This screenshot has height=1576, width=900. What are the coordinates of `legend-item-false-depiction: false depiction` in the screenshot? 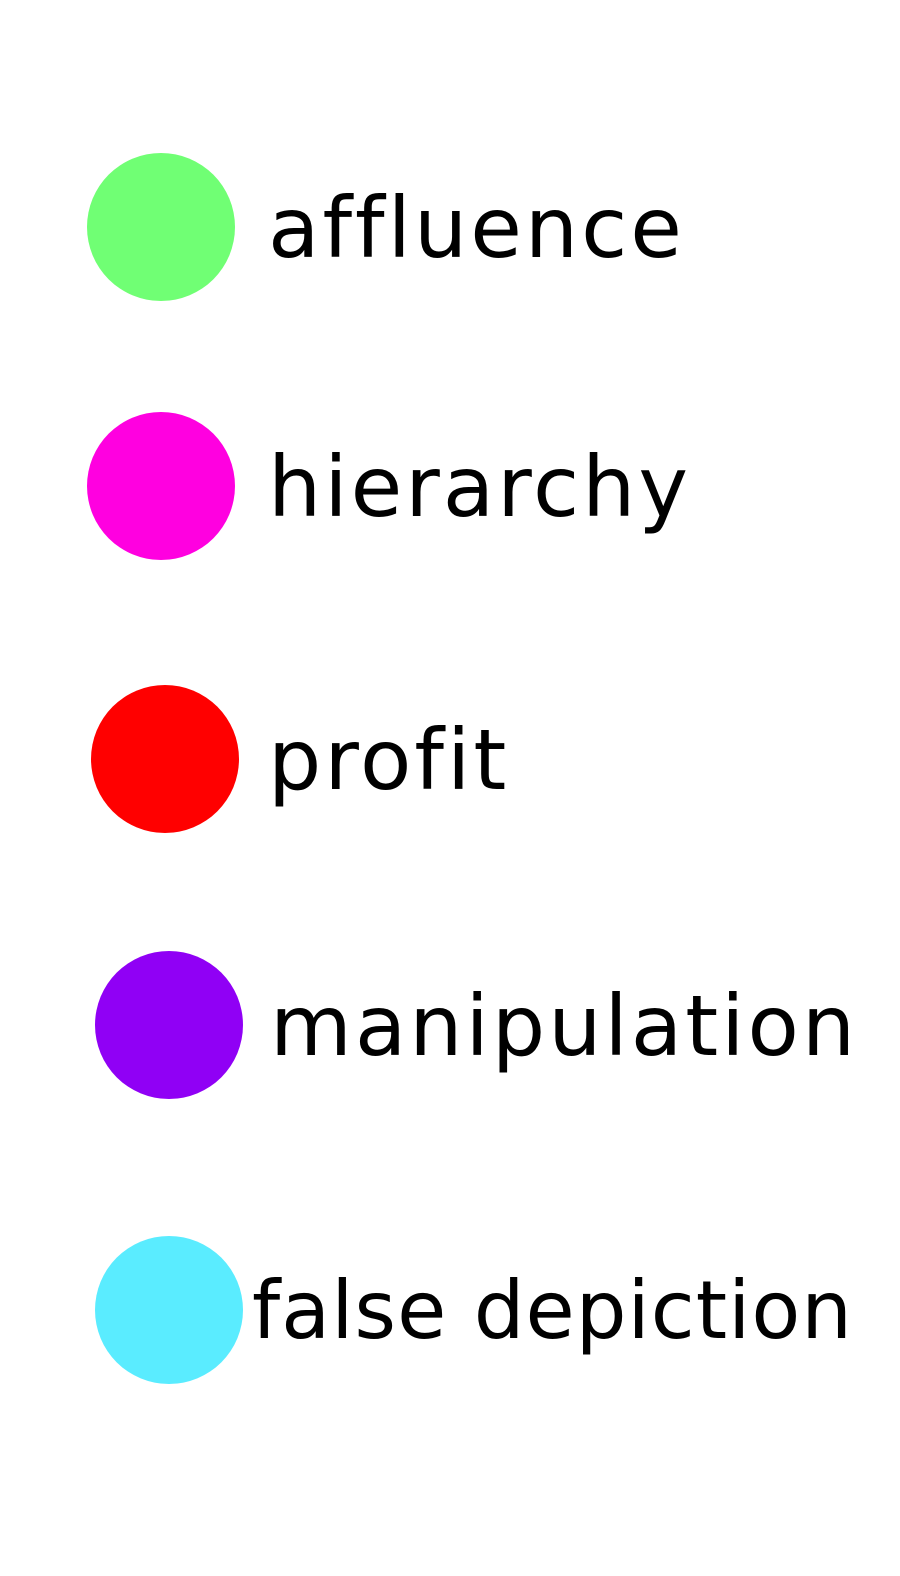 It's located at (450, 1311).